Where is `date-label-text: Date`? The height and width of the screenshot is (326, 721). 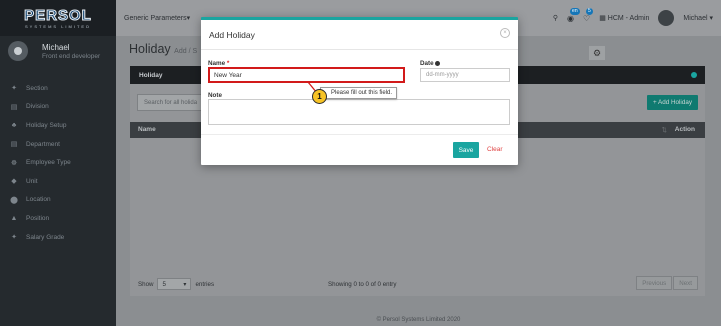
date-label-text: Date is located at coordinates (427, 63).